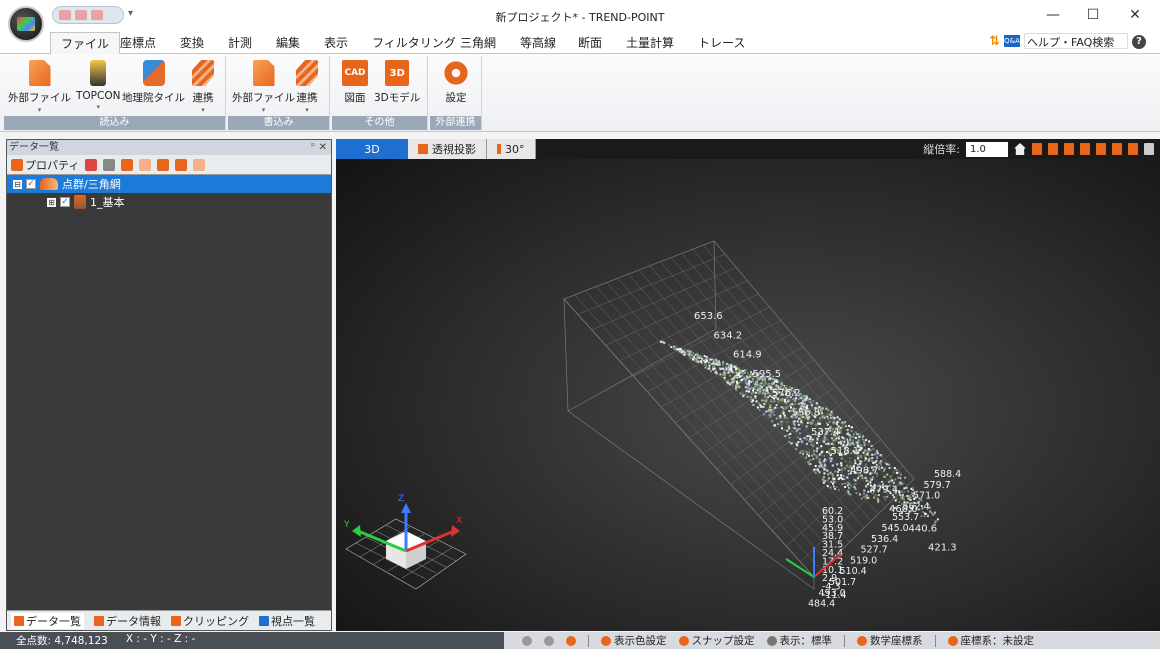 This screenshot has height=649, width=1160. I want to click on topcon-icon, so click(98, 73).